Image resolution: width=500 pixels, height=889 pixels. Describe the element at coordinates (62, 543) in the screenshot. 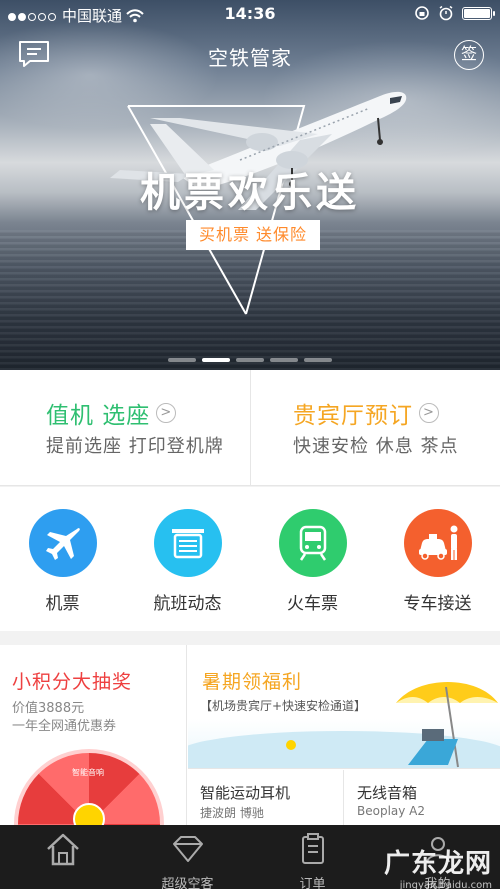

I see `airplane-icon` at that location.